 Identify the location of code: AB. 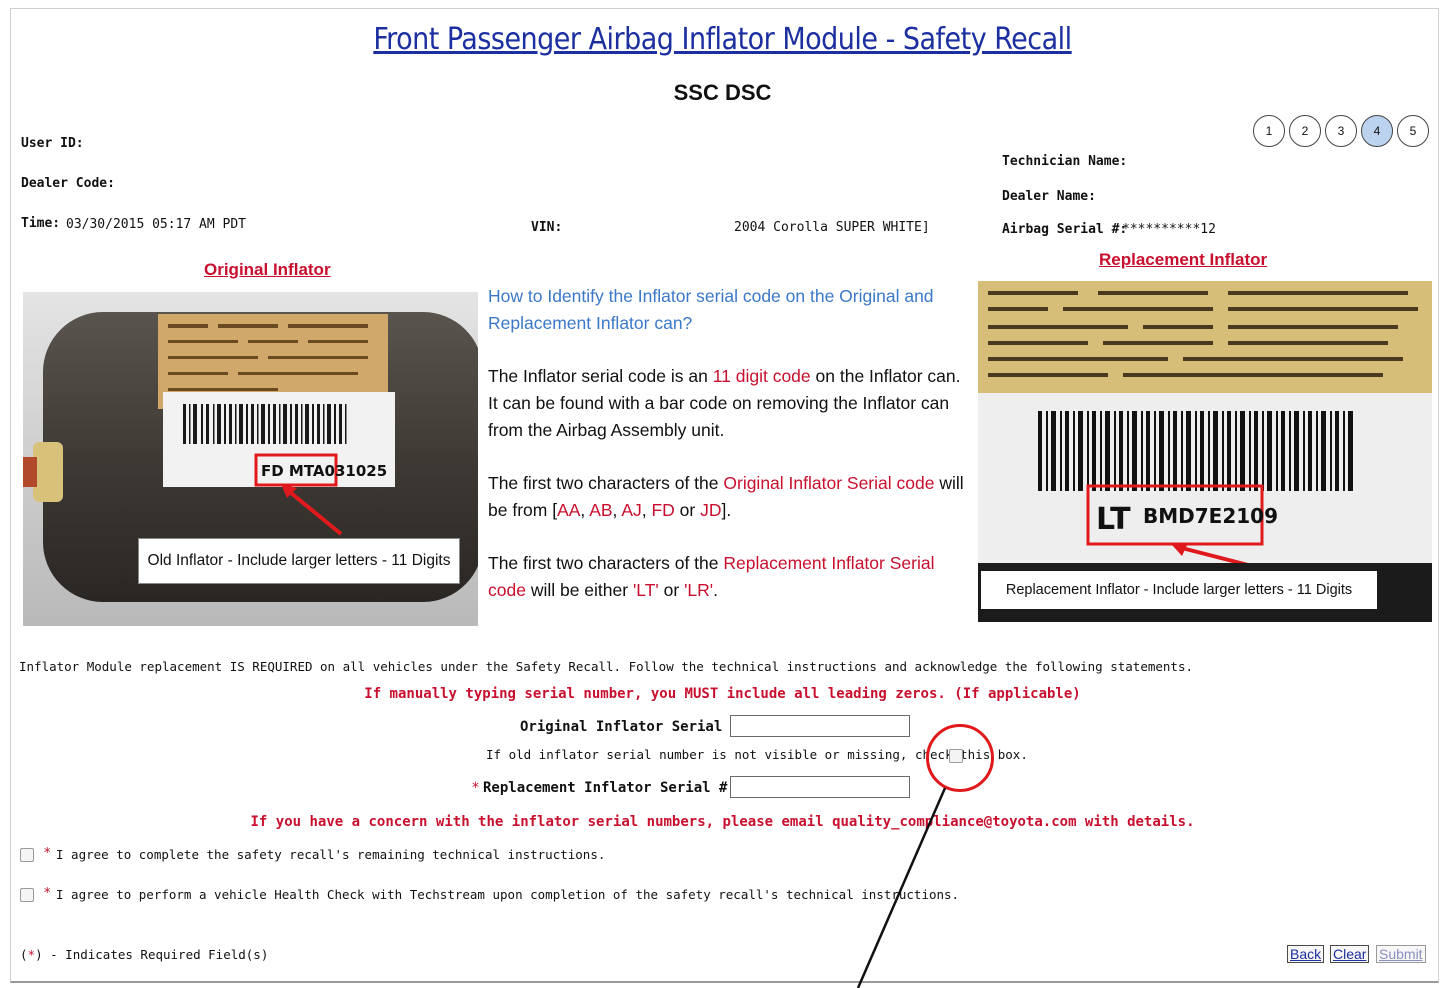
(601, 510).